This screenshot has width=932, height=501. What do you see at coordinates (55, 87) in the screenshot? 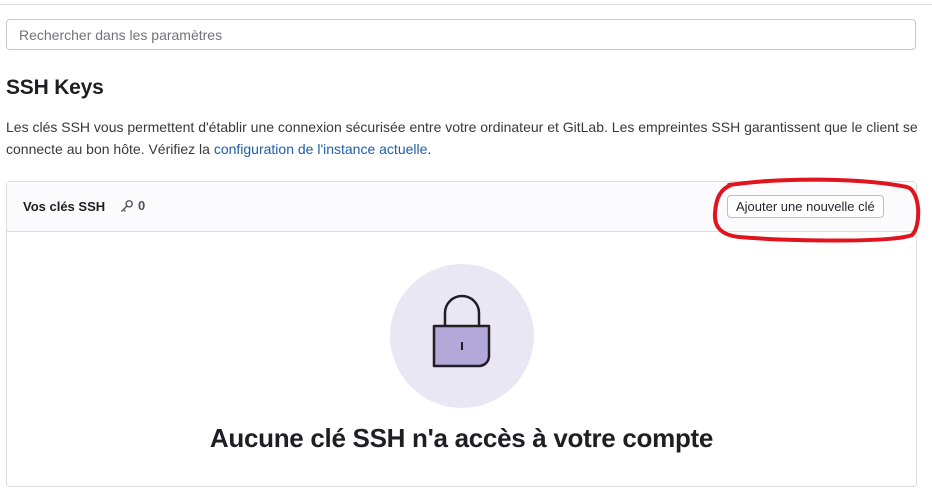
I see `page-title: SSH Keys` at bounding box center [55, 87].